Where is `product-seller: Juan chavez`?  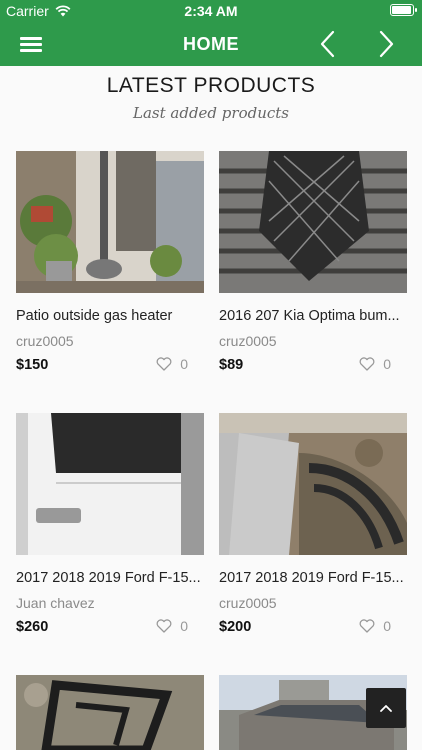 product-seller: Juan chavez is located at coordinates (55, 603).